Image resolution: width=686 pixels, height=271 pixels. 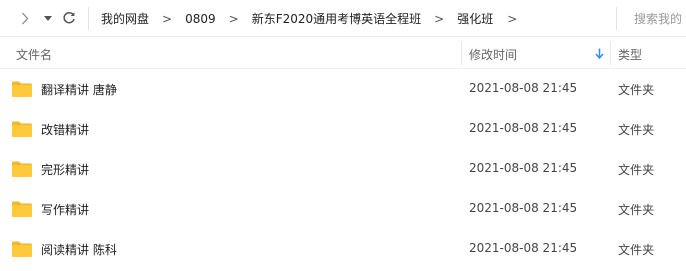 I want to click on forward-icon, so click(x=25, y=18).